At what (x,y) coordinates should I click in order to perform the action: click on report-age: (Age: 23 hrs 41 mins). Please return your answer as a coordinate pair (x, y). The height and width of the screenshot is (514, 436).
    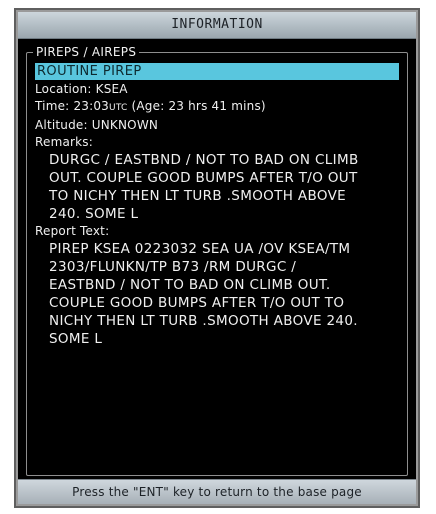
    Looking at the image, I should click on (198, 106).